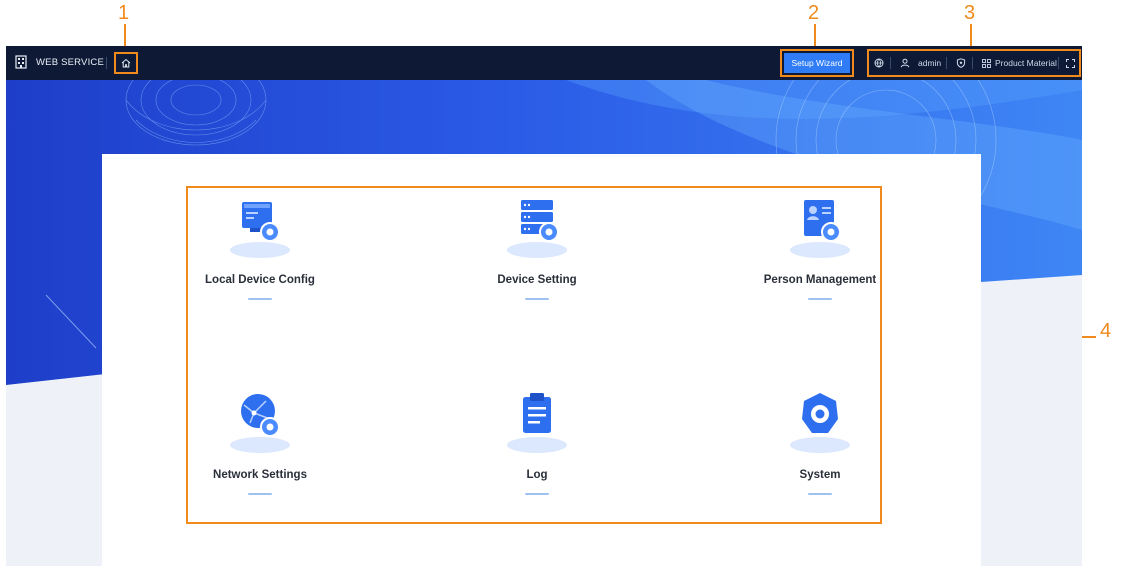  Describe the element at coordinates (70, 62) in the screenshot. I see `brand-name: WEB SERVICE` at that location.